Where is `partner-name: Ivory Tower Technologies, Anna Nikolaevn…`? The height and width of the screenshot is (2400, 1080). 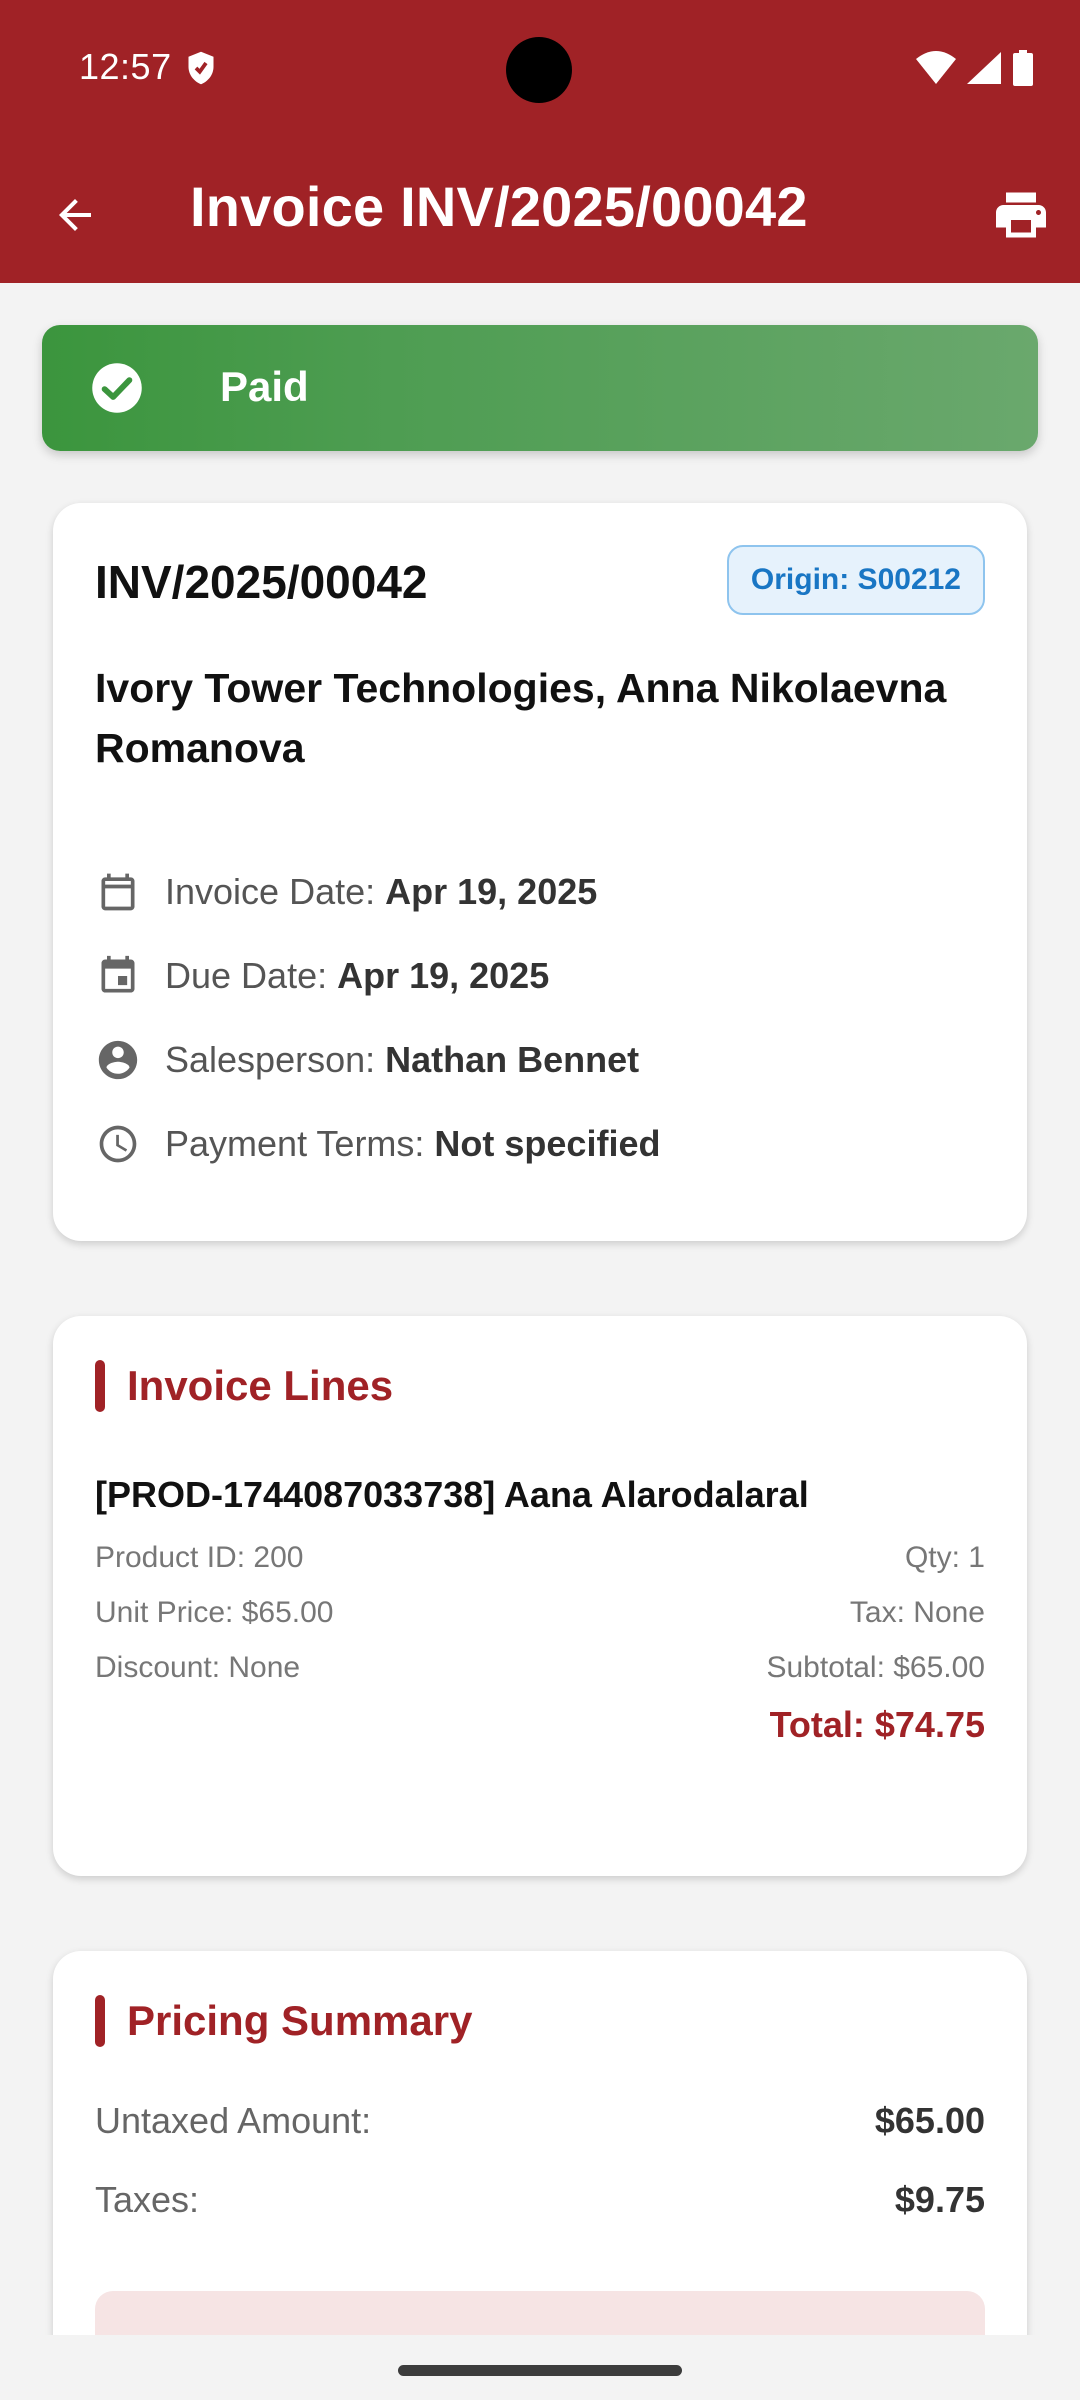 partner-name: Ivory Tower Technologies, Anna Nikolaevn… is located at coordinates (521, 718).